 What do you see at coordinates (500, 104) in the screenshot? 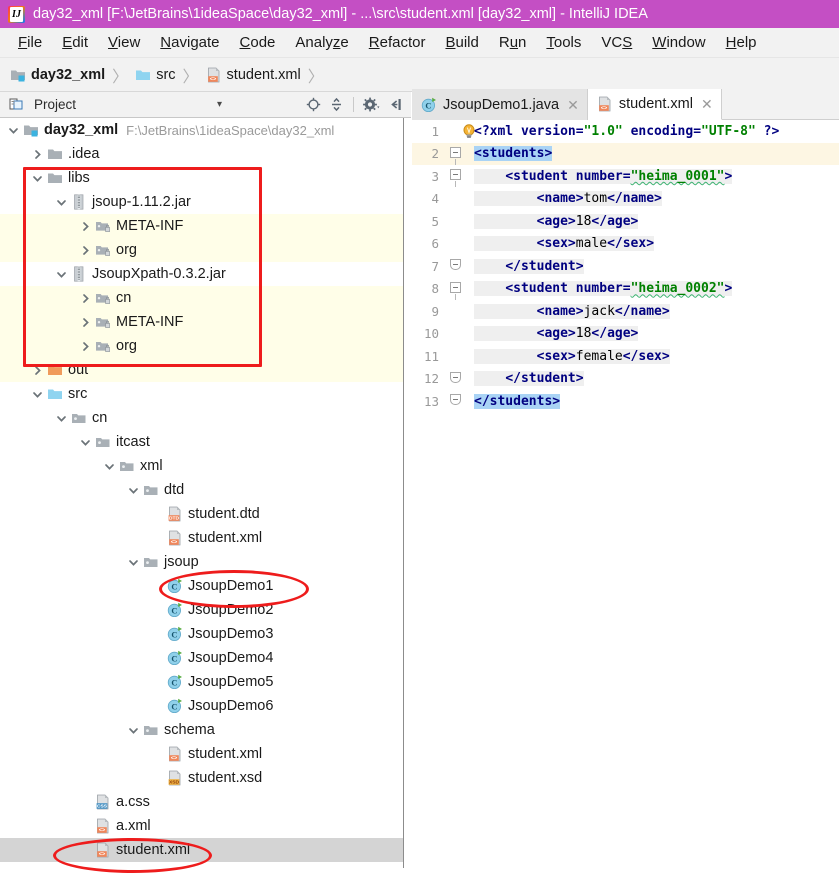
I see `editor-tab-jsoupdemo1-java: C JsoupDemo1.java ✕` at bounding box center [500, 104].